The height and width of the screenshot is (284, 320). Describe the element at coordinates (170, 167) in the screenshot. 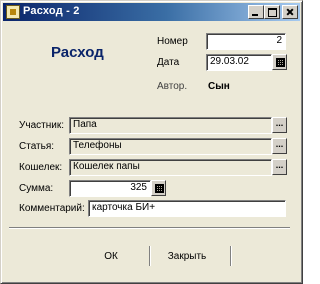

I see `wallet-field: Кошелек папы` at that location.